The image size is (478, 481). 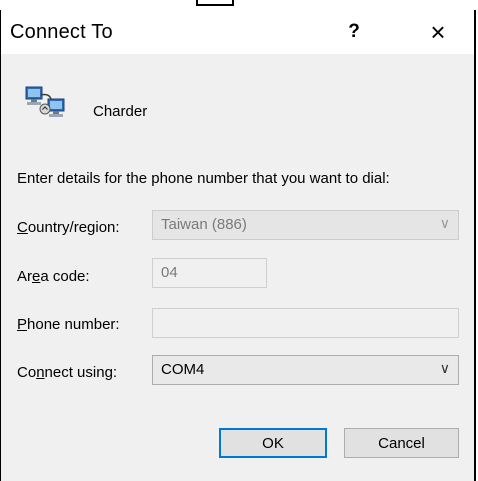 I want to click on area-code-value: 04, so click(x=169, y=272).